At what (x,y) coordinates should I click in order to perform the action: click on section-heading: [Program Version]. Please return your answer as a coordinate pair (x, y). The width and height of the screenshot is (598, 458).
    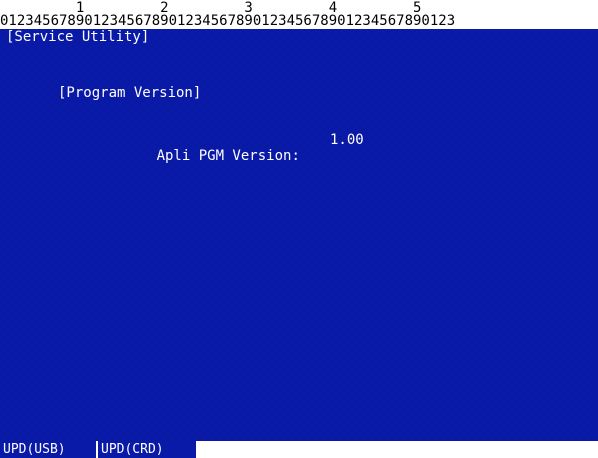
    Looking at the image, I should click on (130, 93).